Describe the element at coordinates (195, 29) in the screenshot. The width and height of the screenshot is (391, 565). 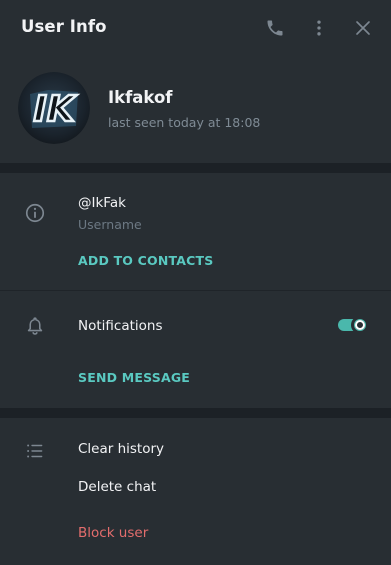
I see `header: User Info` at that location.